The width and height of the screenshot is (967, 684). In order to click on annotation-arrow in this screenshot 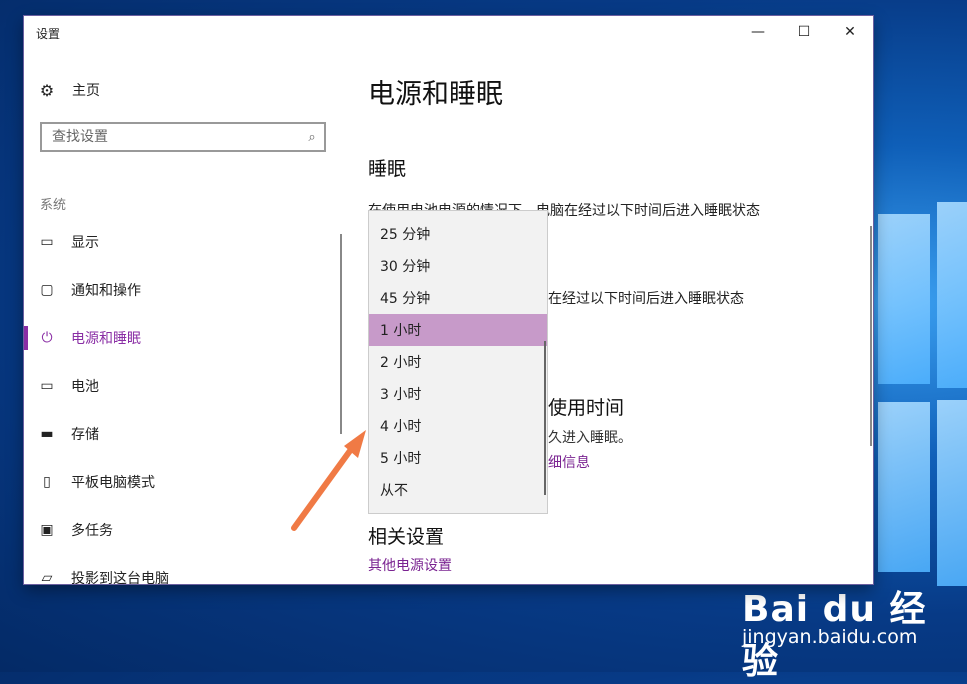, I will do `click(328, 480)`.